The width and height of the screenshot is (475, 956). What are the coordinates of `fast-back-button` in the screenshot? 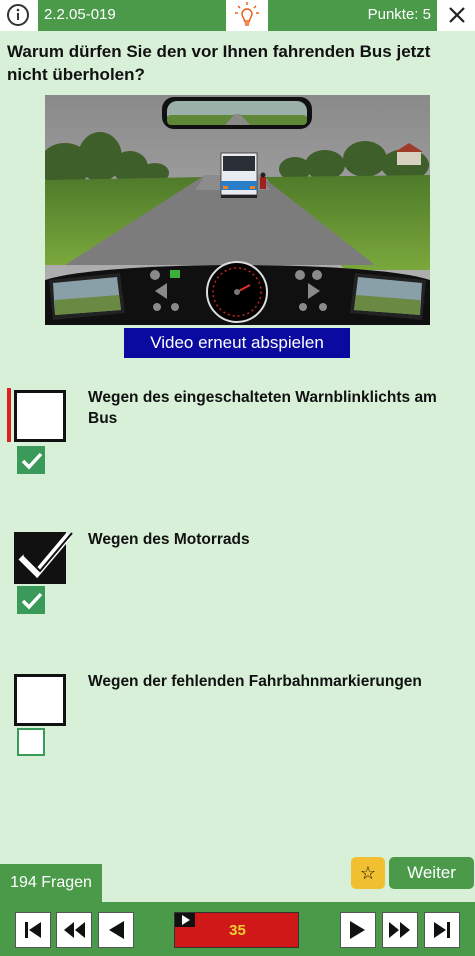 It's located at (74, 930).